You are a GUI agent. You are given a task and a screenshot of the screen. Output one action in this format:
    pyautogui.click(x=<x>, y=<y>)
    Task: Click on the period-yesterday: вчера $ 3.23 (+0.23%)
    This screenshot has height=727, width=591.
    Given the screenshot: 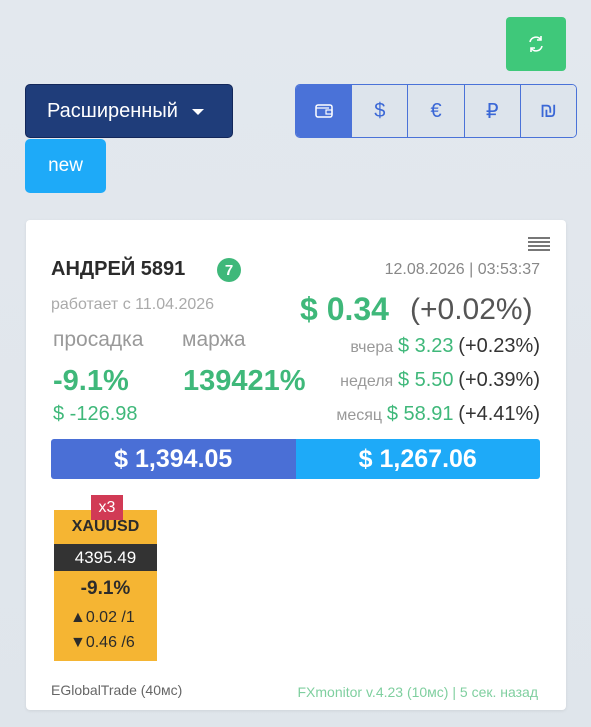 What is the action you would take?
    pyautogui.click(x=380, y=346)
    